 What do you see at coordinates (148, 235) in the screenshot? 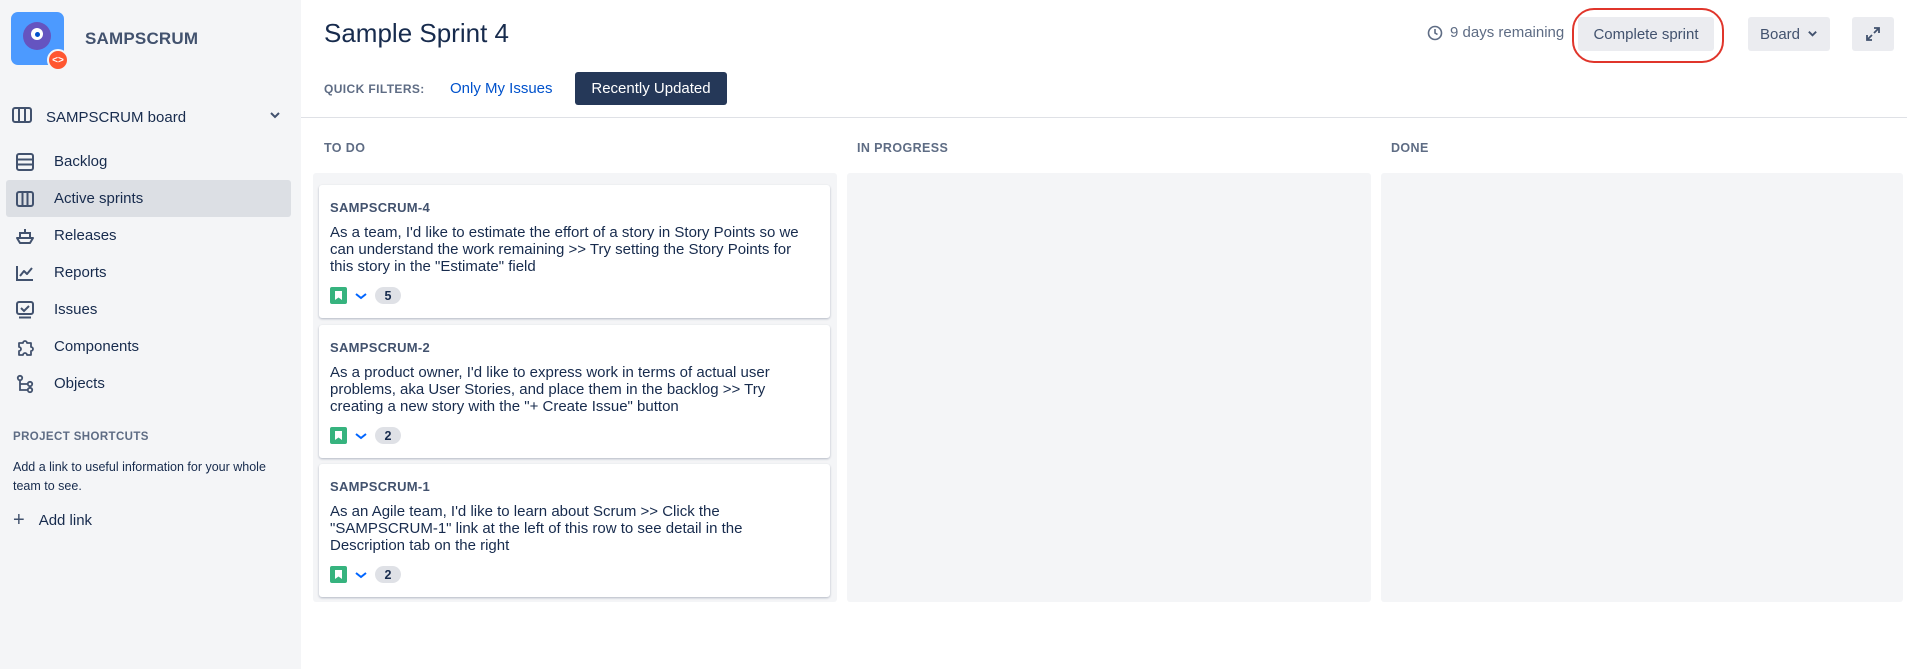
I see `sidebar-item-releases: Releases` at bounding box center [148, 235].